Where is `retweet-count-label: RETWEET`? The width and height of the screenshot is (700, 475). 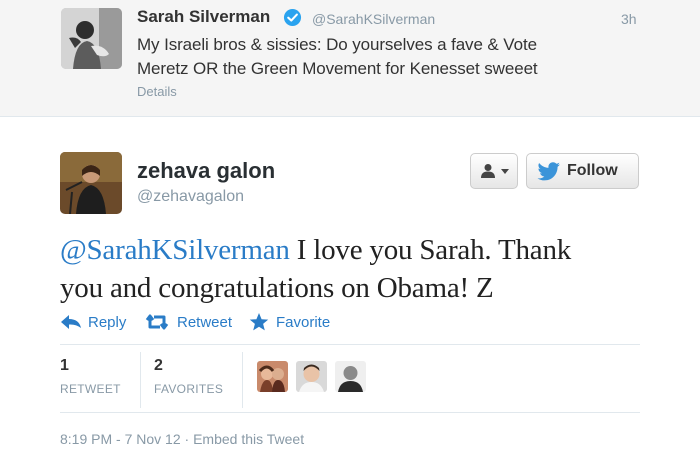
retweet-count-label: RETWEET is located at coordinates (90, 389).